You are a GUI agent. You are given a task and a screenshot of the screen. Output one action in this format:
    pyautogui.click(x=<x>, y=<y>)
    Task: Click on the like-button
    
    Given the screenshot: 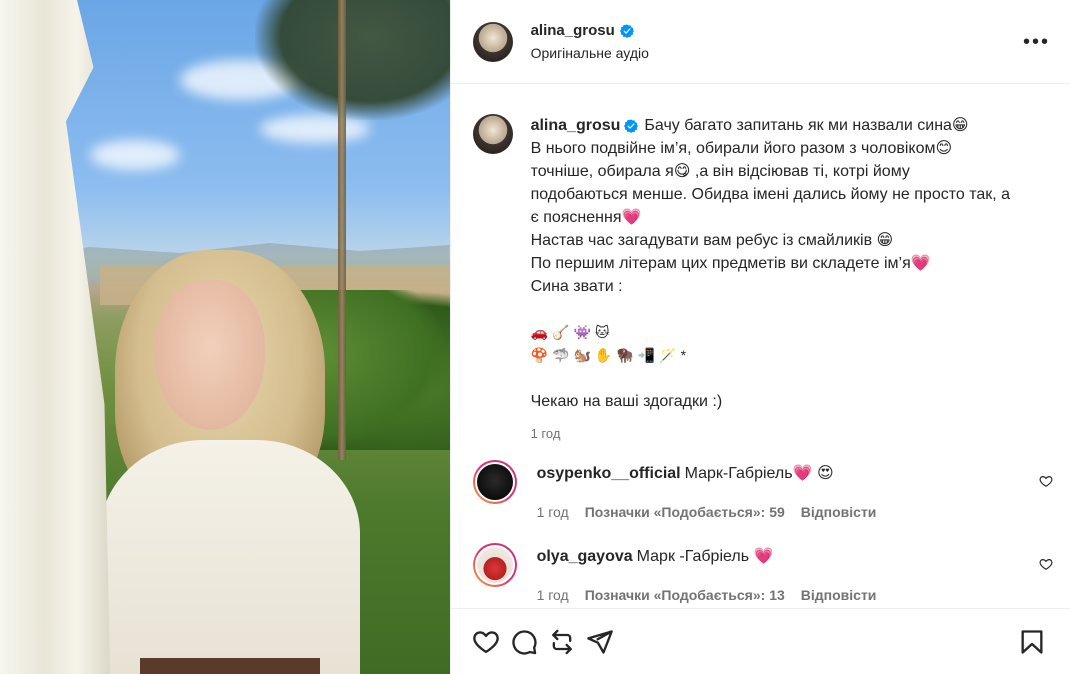 What is the action you would take?
    pyautogui.click(x=486, y=642)
    